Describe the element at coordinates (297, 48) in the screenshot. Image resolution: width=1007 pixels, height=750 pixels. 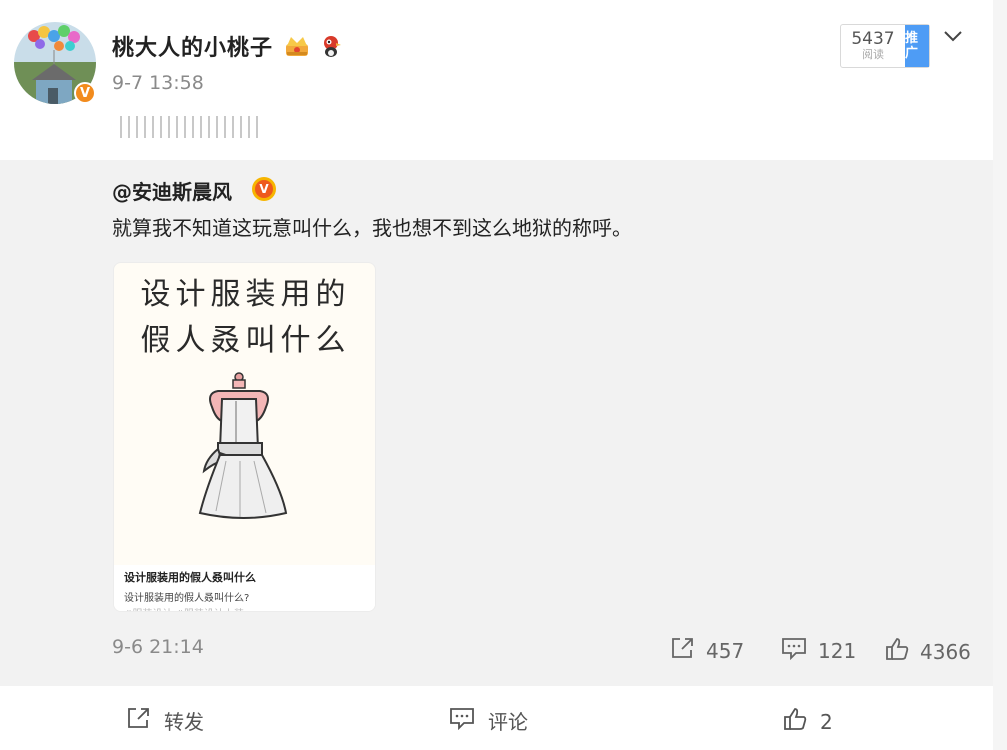
I see `crown-badge-icon` at that location.